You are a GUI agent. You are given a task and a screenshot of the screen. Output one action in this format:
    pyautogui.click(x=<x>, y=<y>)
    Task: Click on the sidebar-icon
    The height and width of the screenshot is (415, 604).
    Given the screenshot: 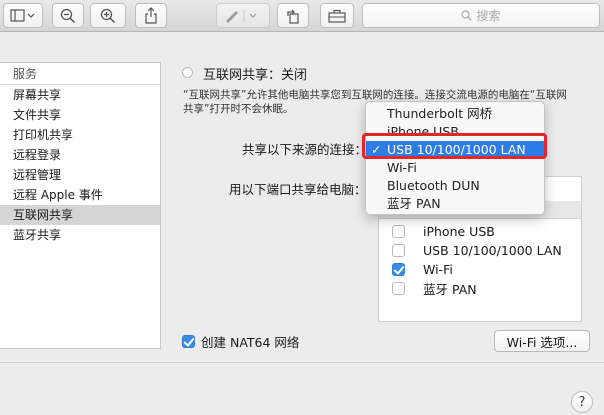 What is the action you would take?
    pyautogui.click(x=22, y=15)
    